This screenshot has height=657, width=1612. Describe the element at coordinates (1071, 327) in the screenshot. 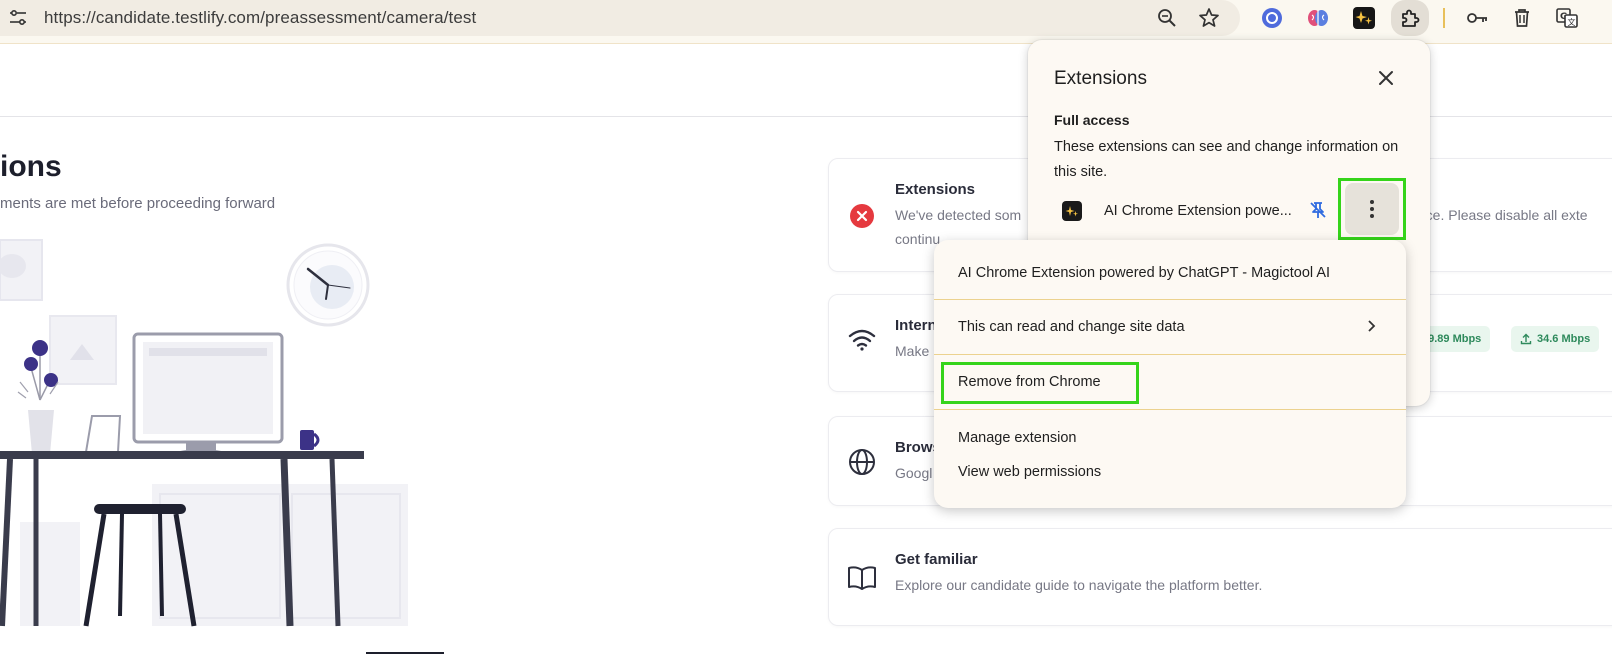

I see `menu-item-site-data: This can read and change site data` at that location.